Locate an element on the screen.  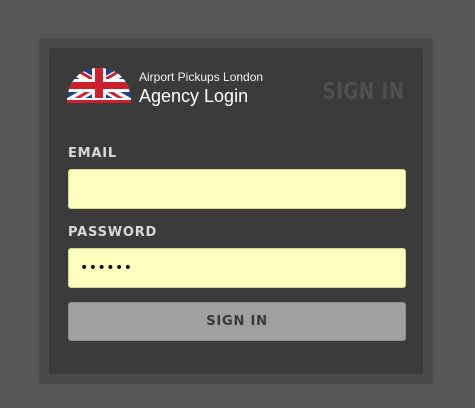
password-label: PASSWORD is located at coordinates (113, 232).